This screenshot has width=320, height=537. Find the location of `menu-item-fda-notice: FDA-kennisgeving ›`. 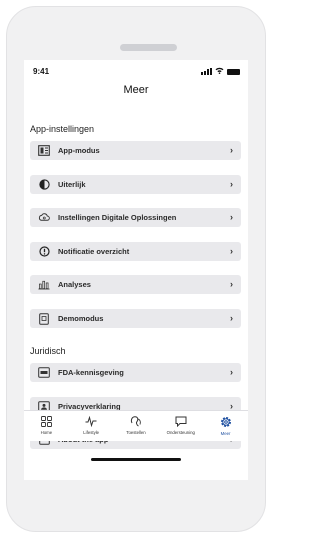

menu-item-fda-notice: FDA-kennisgeving › is located at coordinates (135, 372).